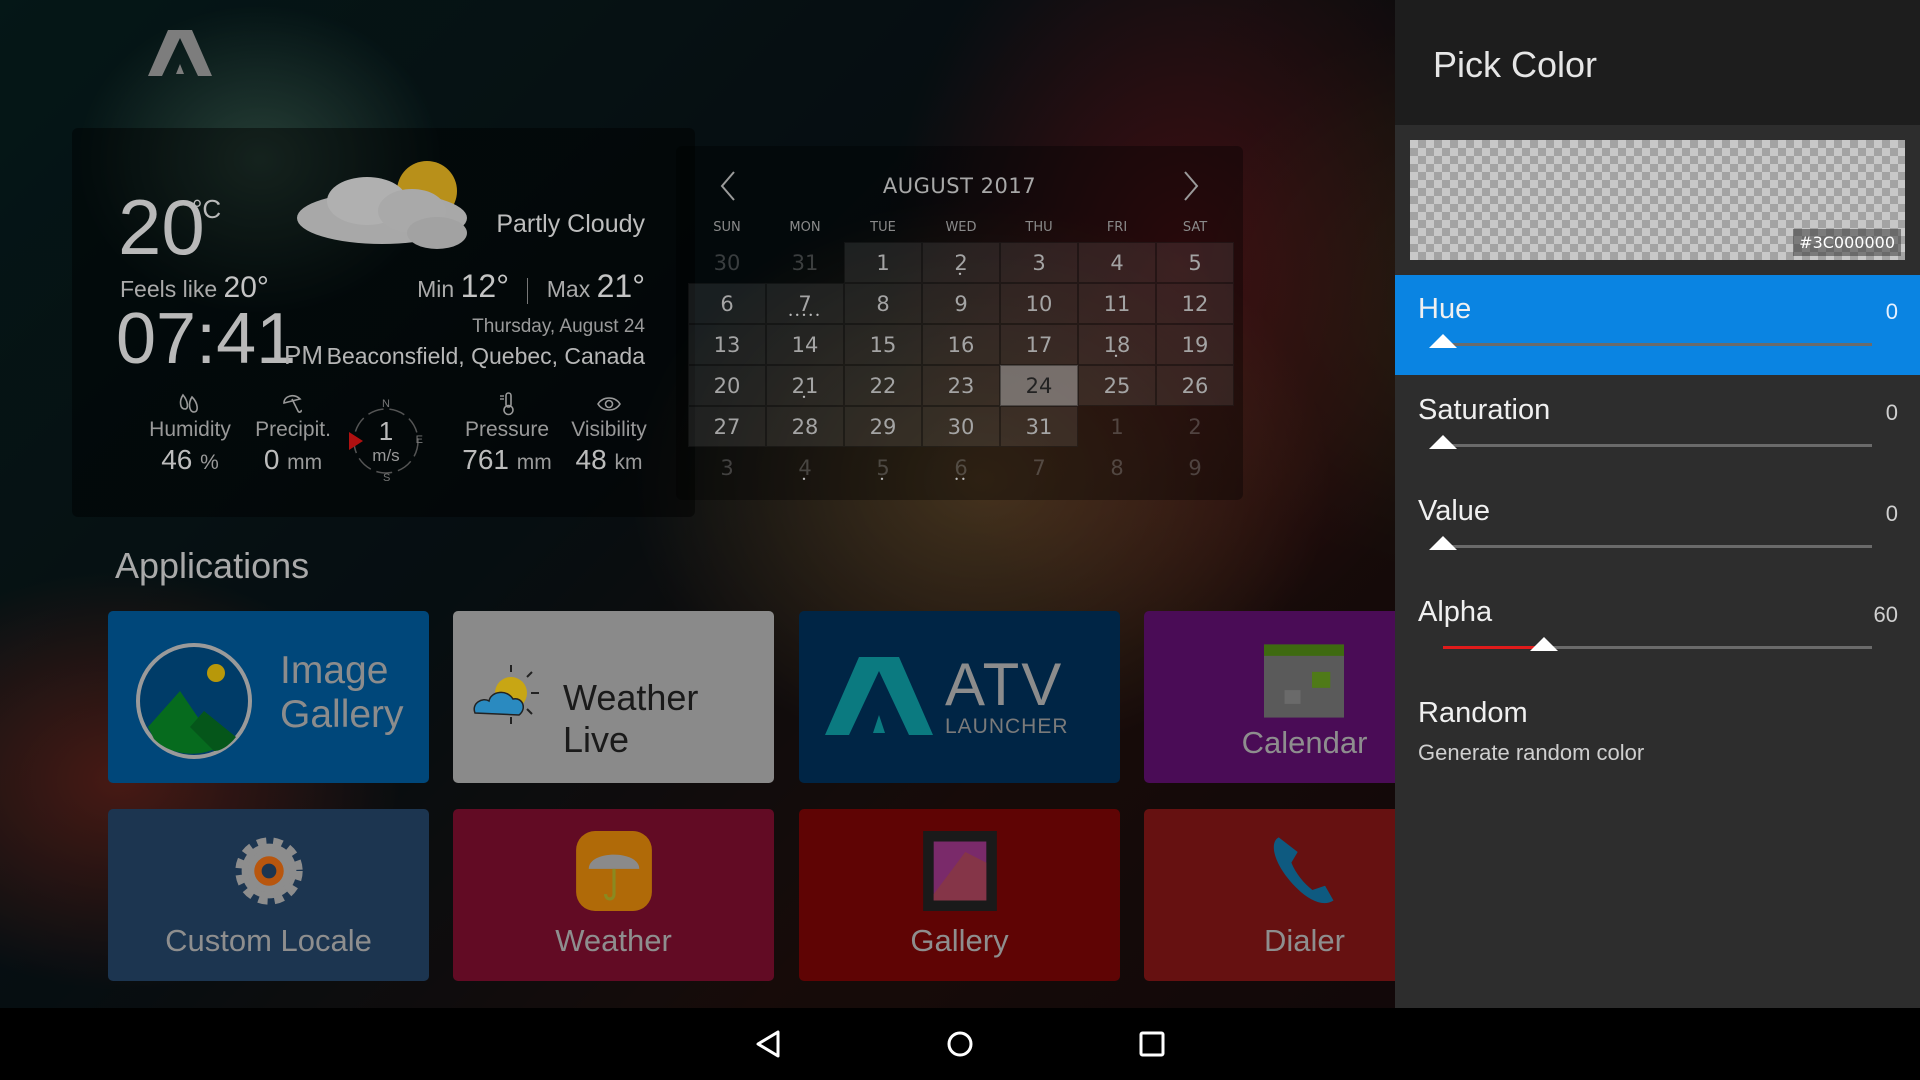 This screenshot has width=1920, height=1080. I want to click on day-number: 9, so click(961, 303).